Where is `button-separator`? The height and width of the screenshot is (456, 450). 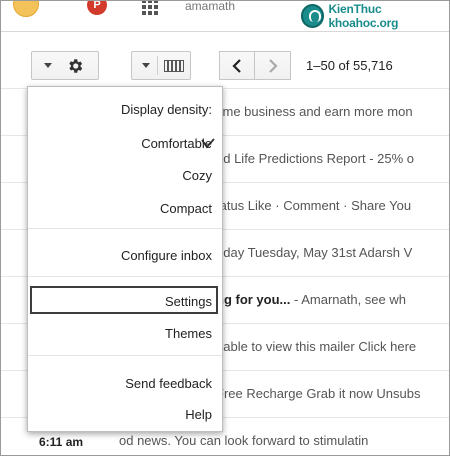
button-separator is located at coordinates (157, 65).